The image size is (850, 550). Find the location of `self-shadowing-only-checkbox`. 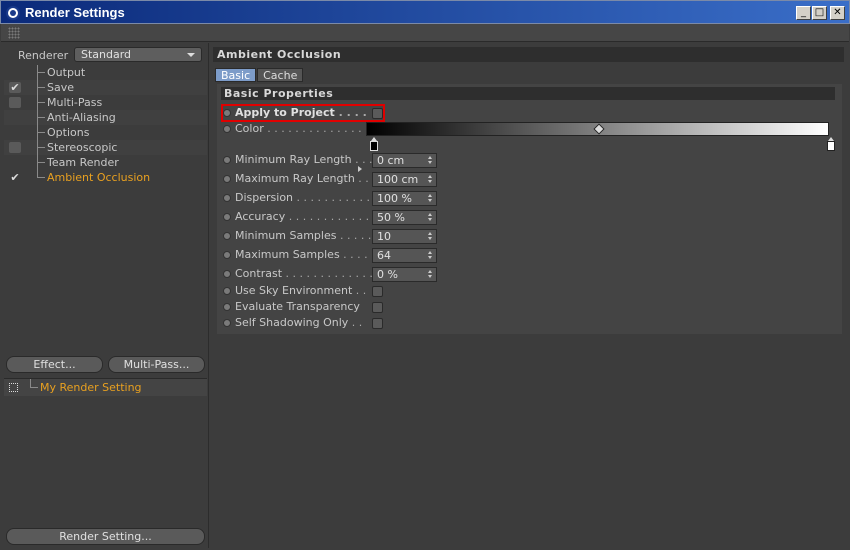

self-shadowing-only-checkbox is located at coordinates (377, 323).